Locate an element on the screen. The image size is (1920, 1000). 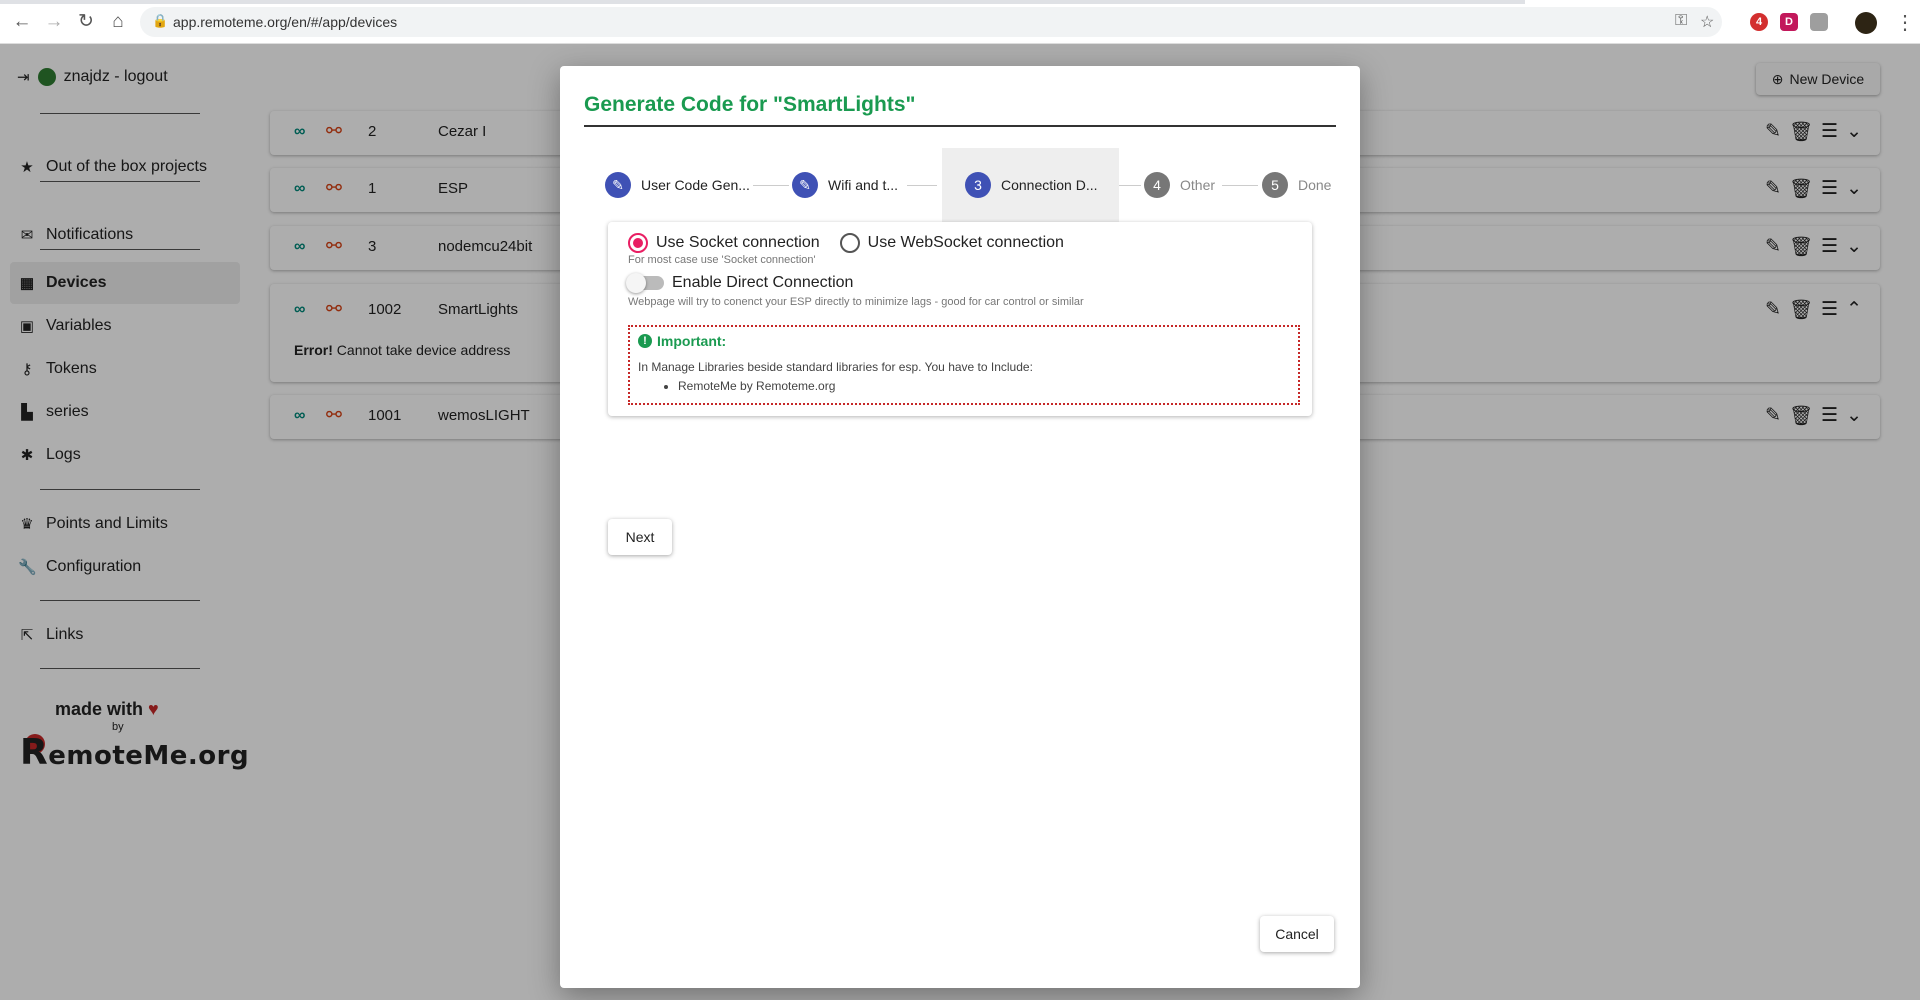
library-list: RemoteMe by Remoteme.org is located at coordinates (984, 386).